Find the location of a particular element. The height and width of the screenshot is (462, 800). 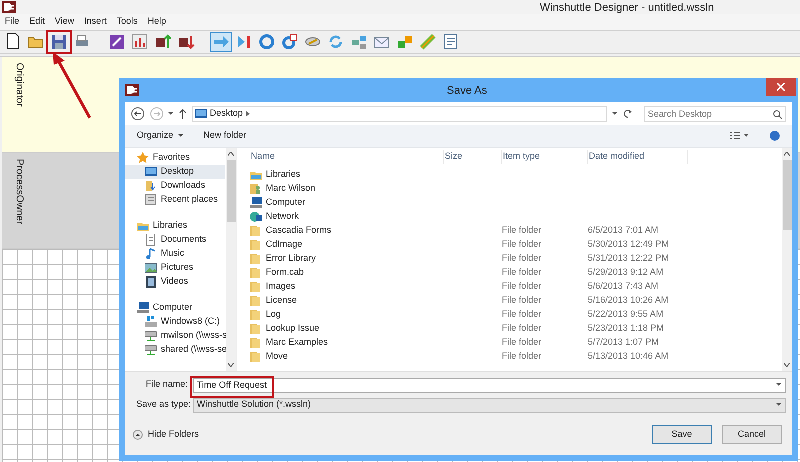

nav-item: Videos is located at coordinates (175, 282).